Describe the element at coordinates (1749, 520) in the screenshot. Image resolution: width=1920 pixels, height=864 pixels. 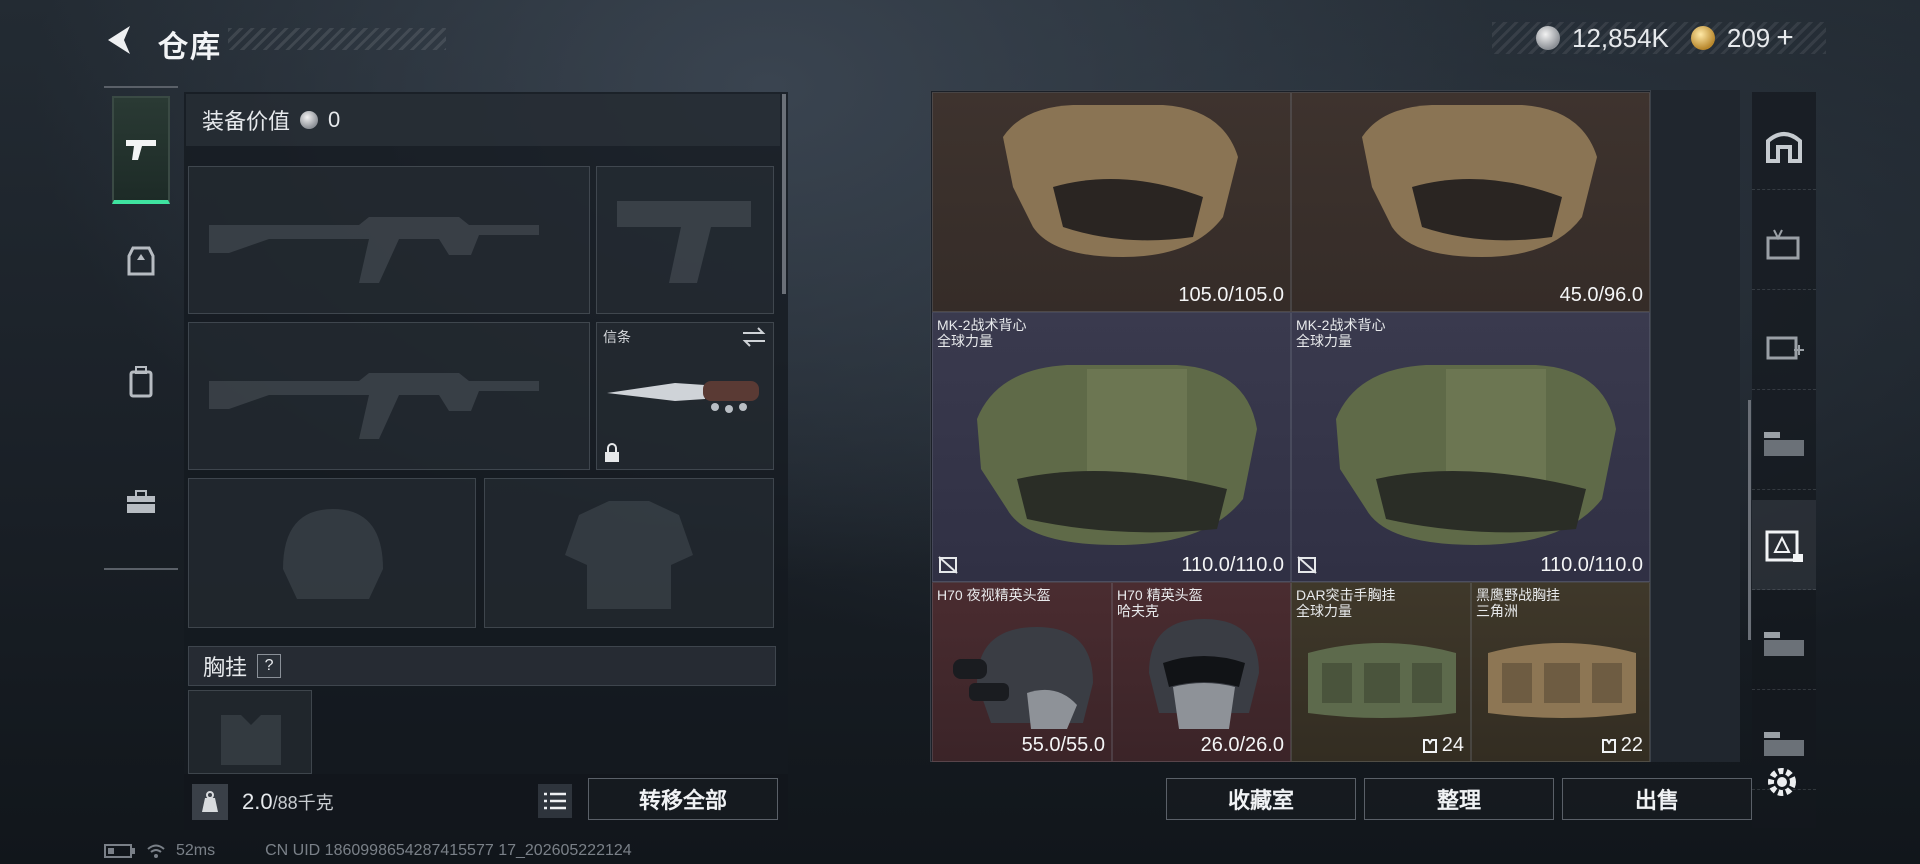
I see `storage-tabs-scrollbar` at that location.